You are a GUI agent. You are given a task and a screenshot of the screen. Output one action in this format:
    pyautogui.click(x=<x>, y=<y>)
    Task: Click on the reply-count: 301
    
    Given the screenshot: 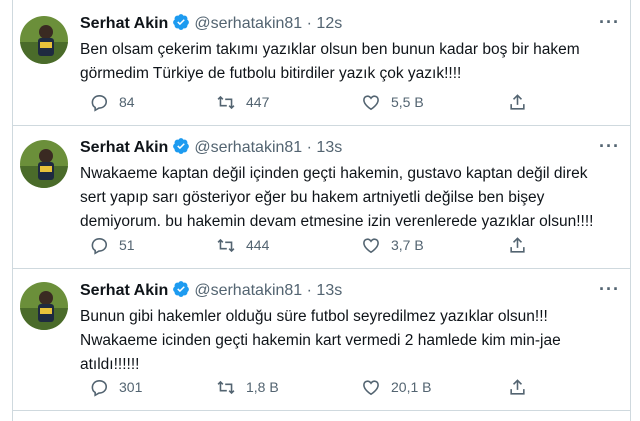 What is the action you would take?
    pyautogui.click(x=131, y=387)
    